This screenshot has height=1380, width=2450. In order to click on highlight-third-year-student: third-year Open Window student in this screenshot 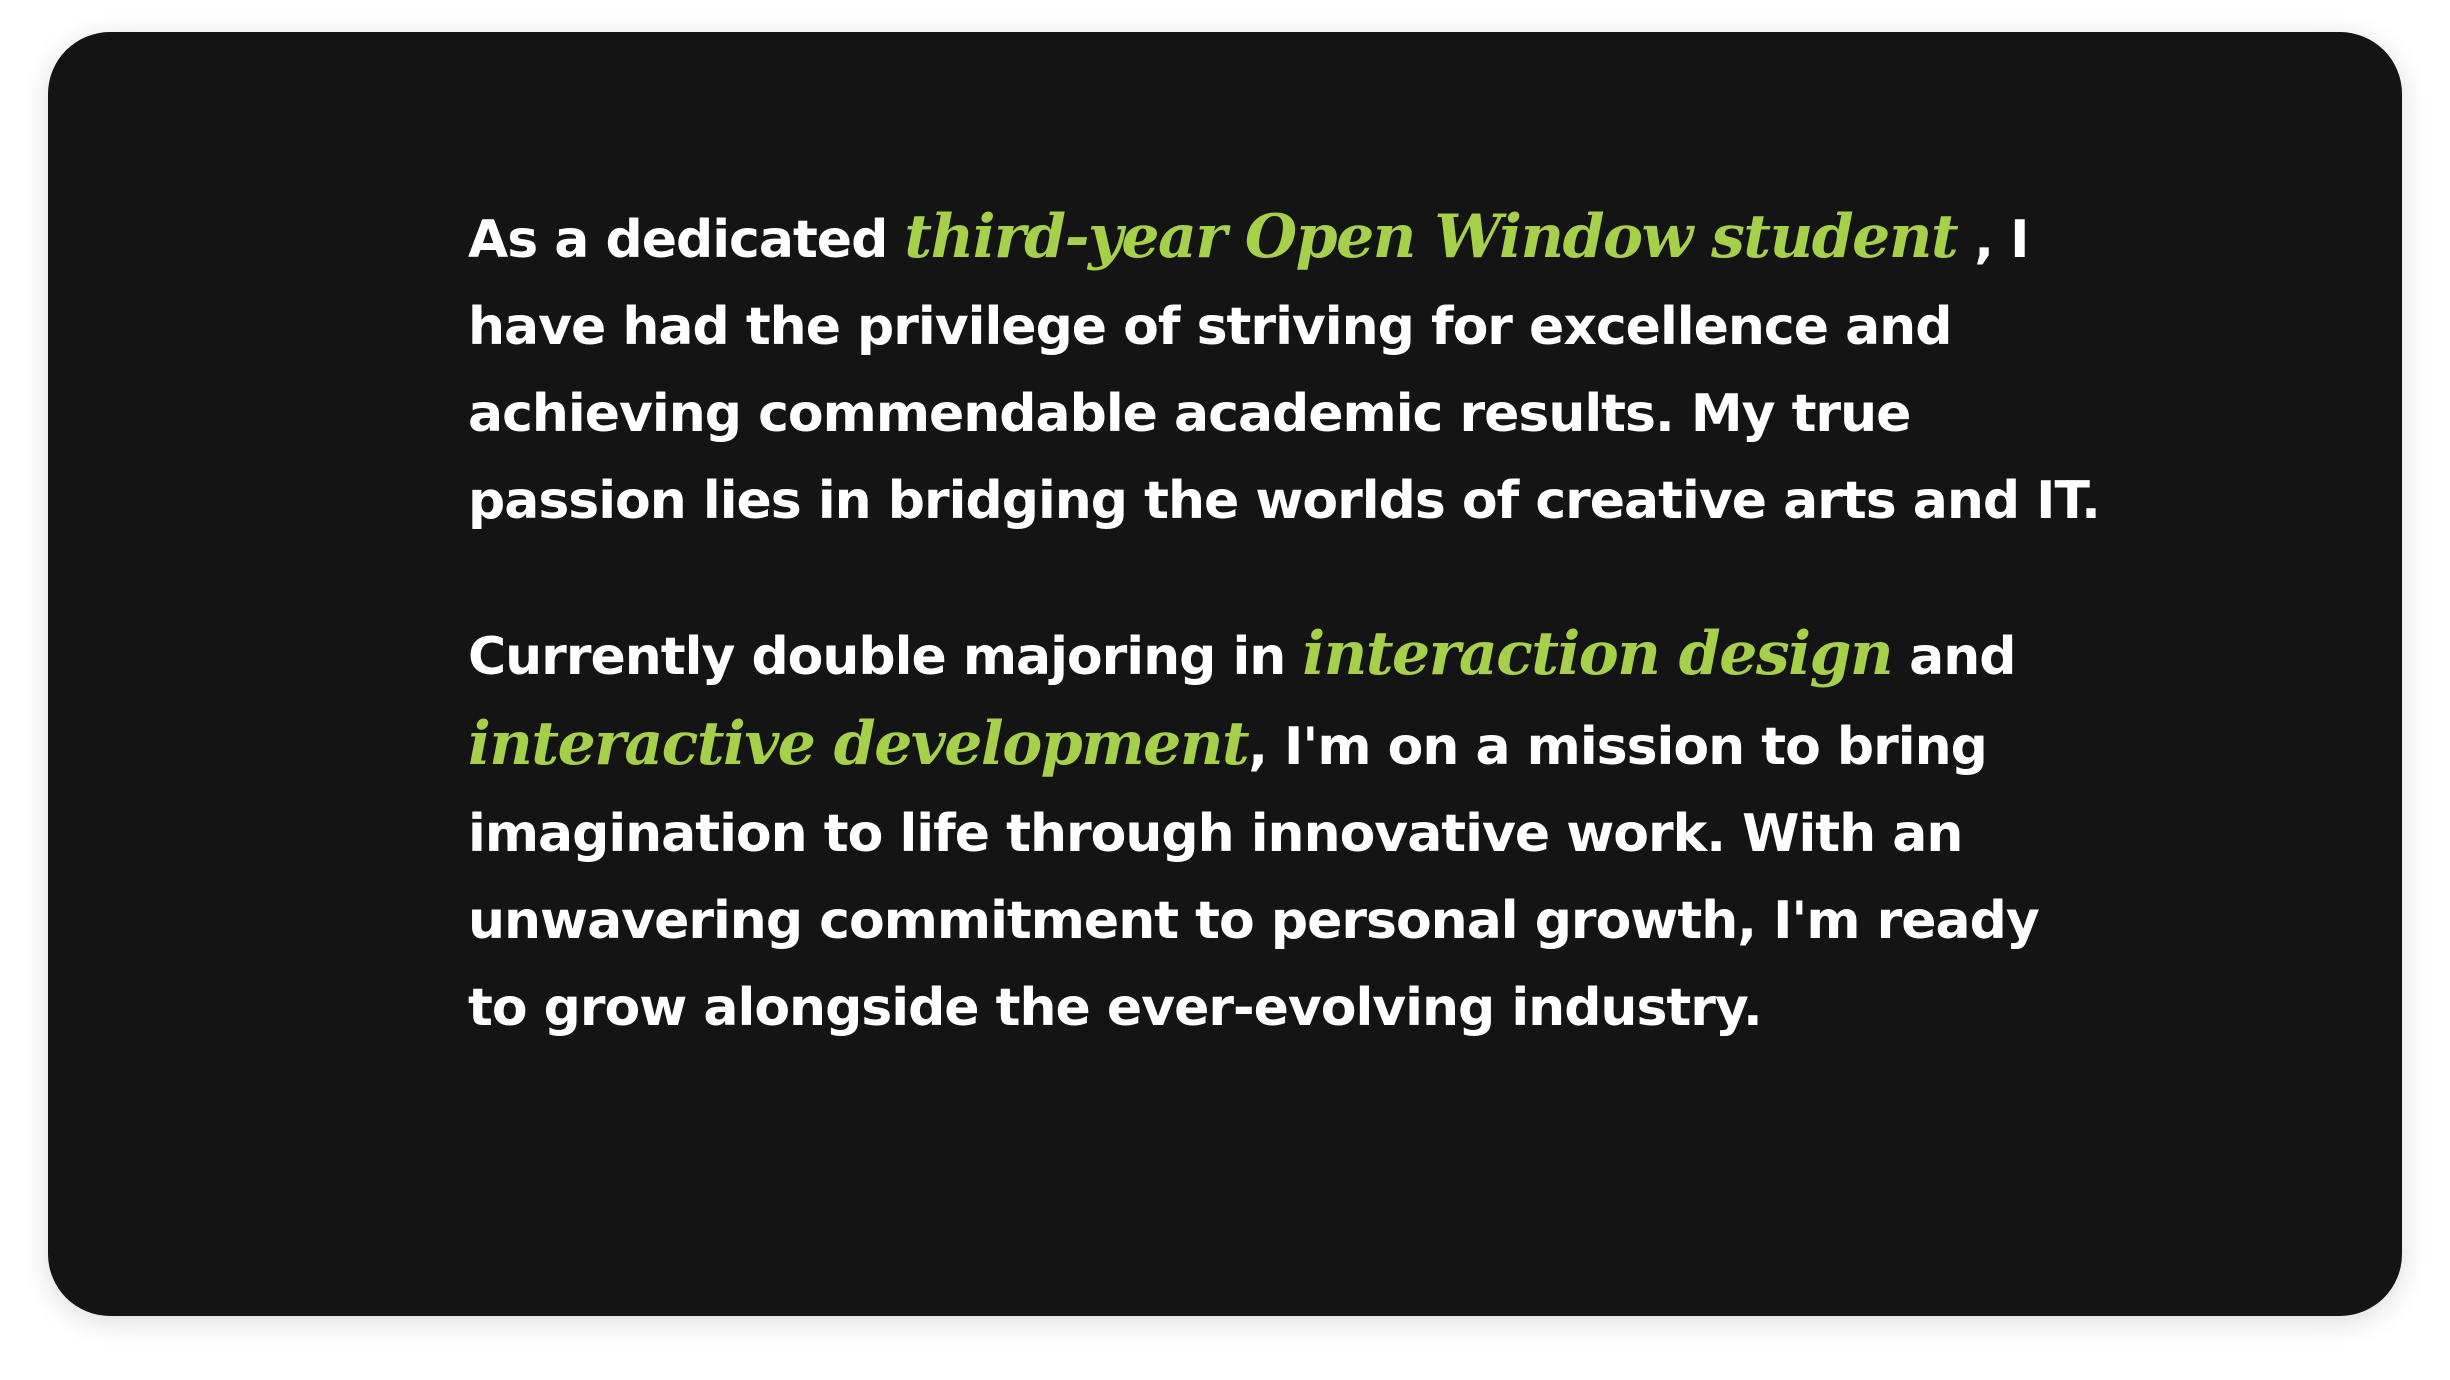, I will do `click(1431, 237)`.